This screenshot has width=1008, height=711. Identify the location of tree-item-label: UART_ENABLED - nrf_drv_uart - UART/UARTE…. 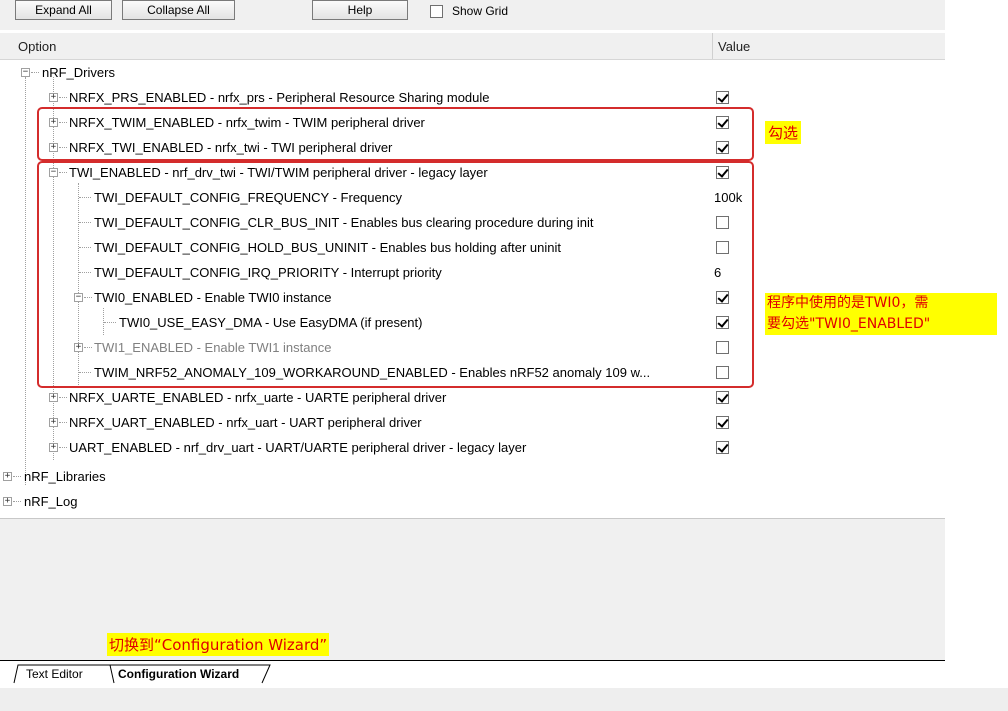
(298, 447).